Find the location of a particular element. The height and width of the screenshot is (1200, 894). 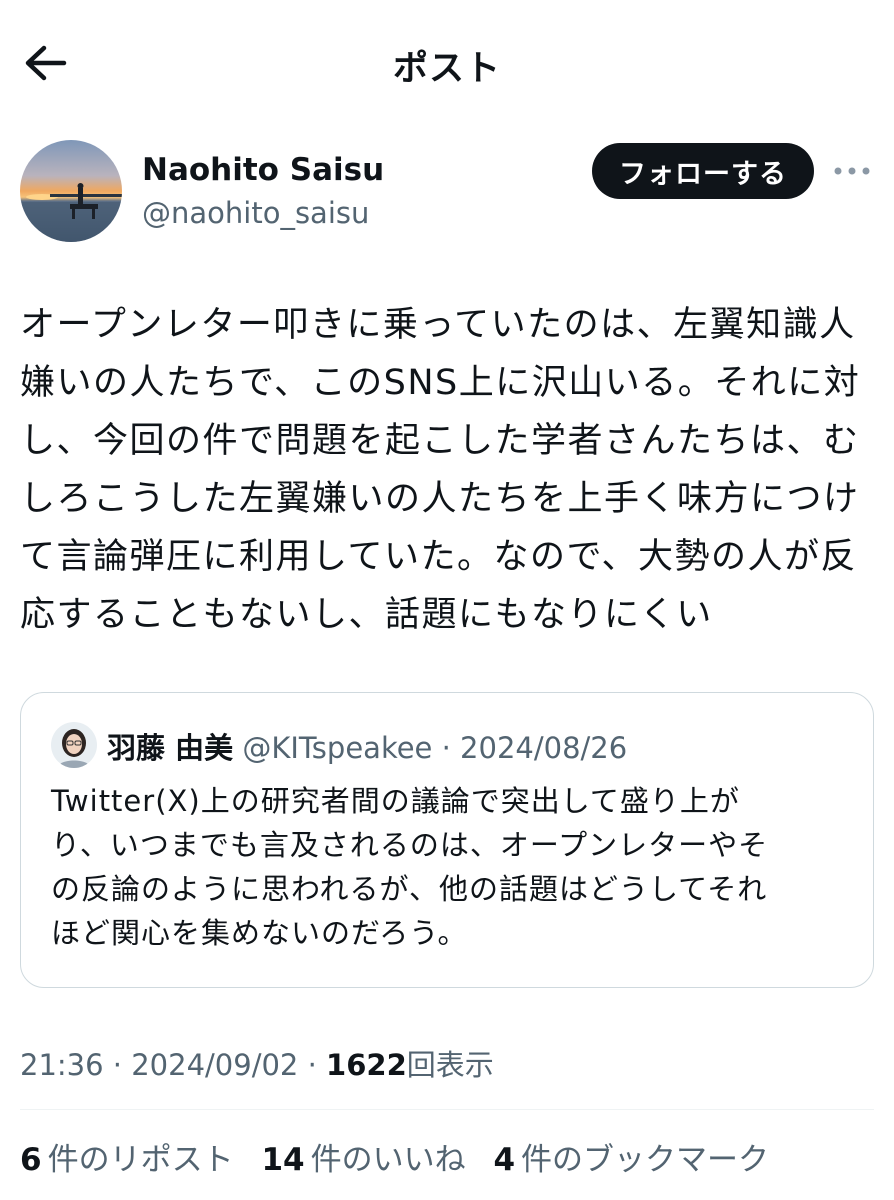

divider is located at coordinates (447, 1109).